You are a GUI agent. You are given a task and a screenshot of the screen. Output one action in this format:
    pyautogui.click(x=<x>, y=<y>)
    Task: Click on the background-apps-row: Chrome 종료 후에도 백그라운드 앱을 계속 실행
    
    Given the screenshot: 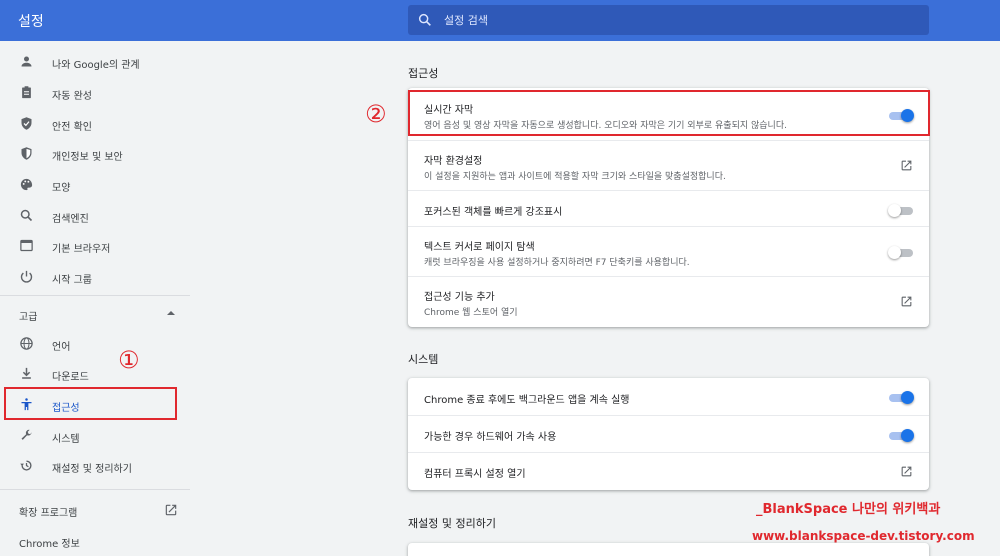 What is the action you would take?
    pyautogui.click(x=668, y=397)
    